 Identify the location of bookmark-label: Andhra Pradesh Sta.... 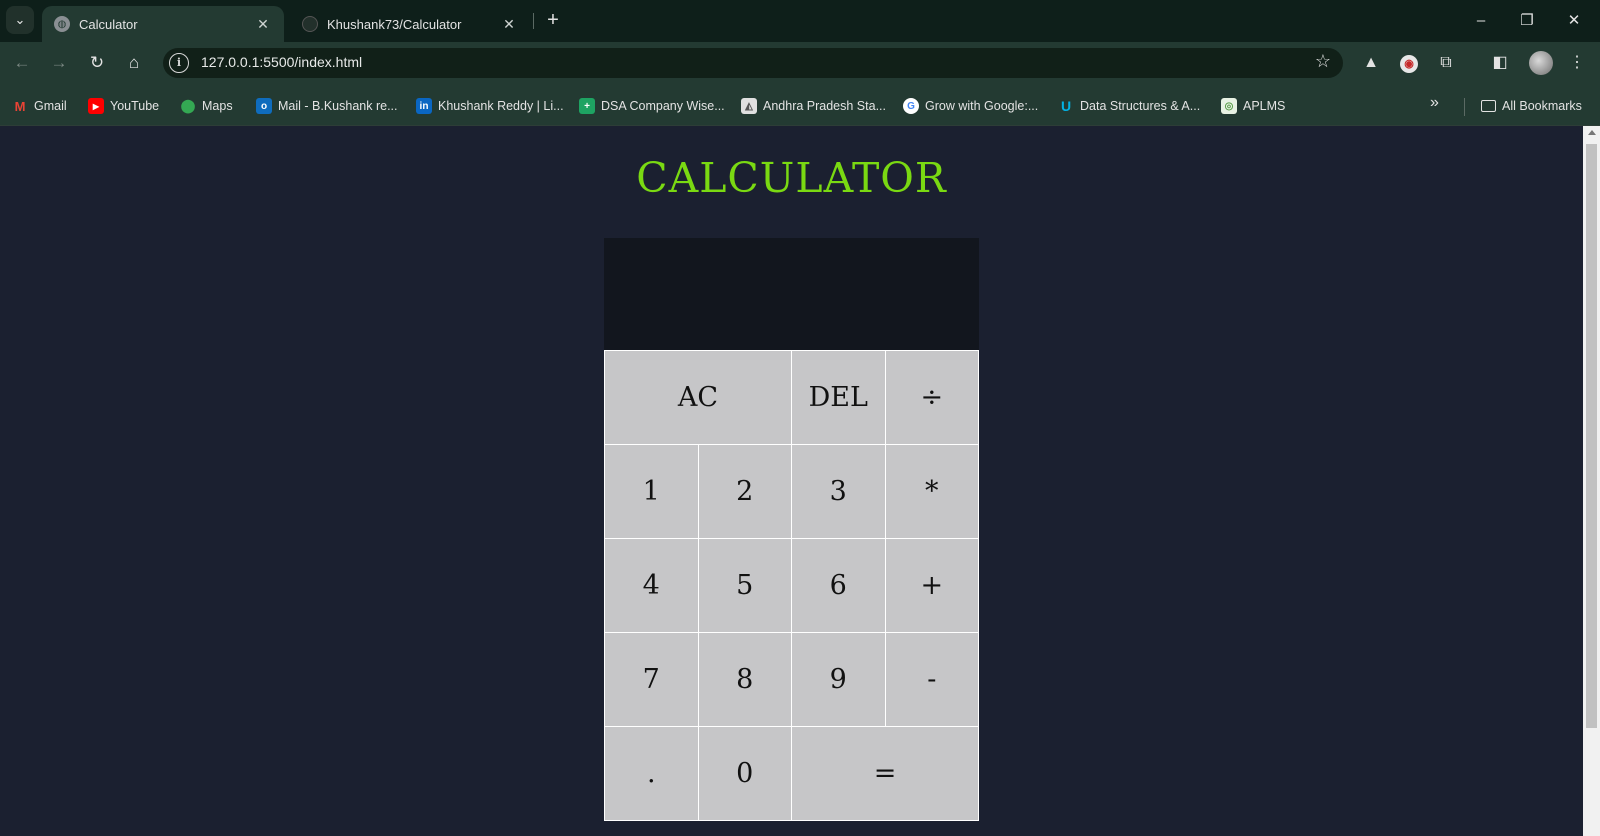
(824, 106).